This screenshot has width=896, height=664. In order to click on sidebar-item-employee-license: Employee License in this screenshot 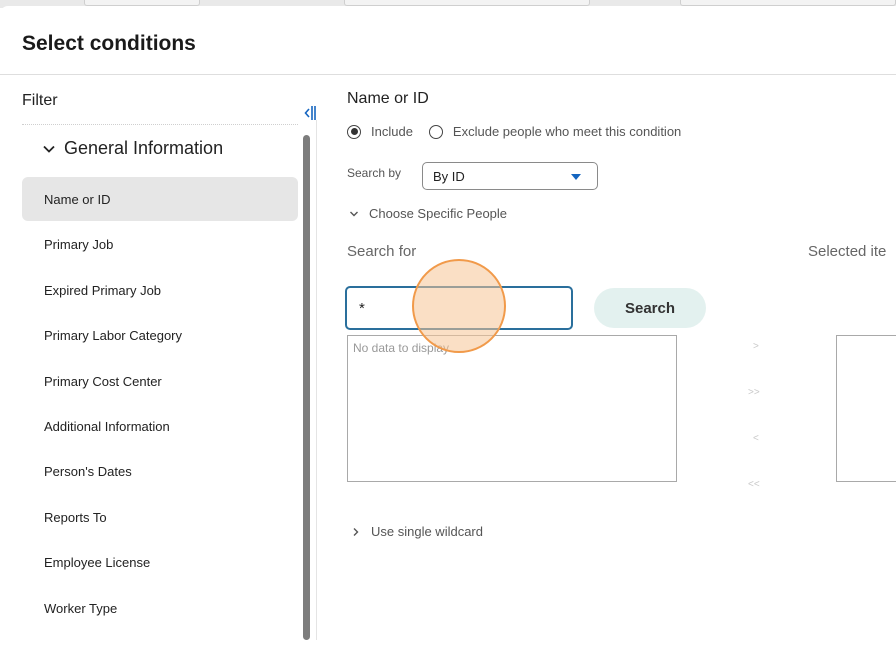, I will do `click(160, 562)`.